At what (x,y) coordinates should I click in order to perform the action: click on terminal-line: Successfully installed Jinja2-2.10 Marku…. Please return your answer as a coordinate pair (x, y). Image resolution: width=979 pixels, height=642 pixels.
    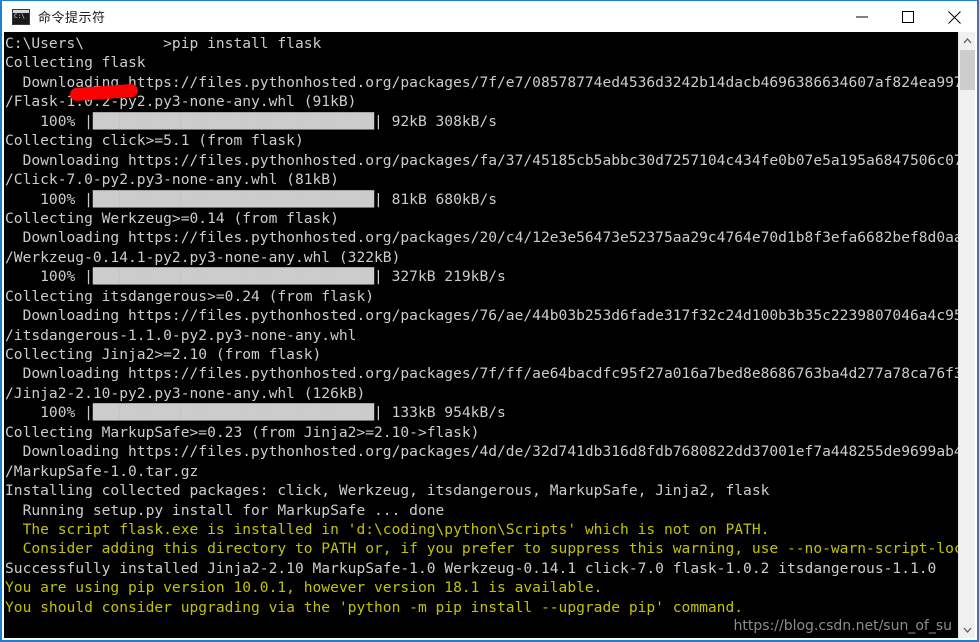
    Looking at the image, I should click on (471, 568).